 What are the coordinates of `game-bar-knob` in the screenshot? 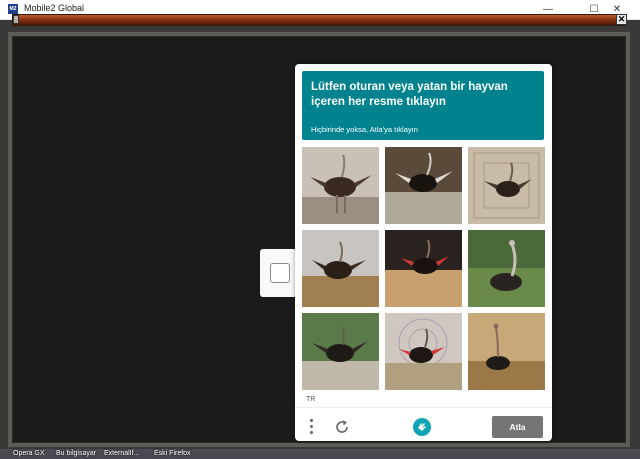 It's located at (16, 19).